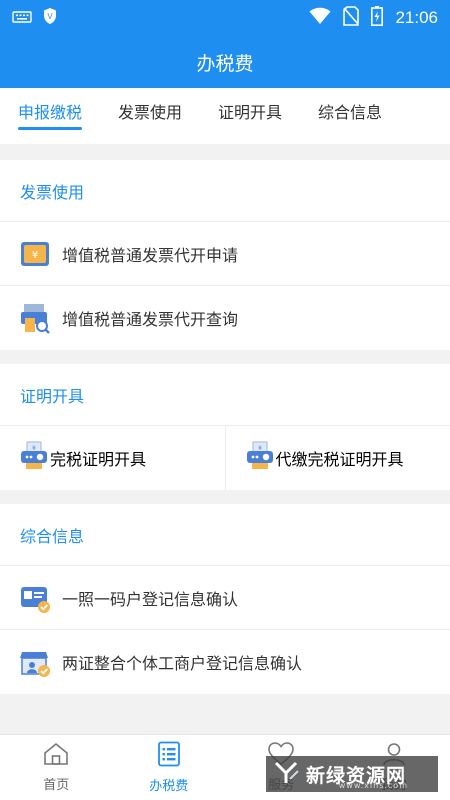  I want to click on license-confirm-icon, so click(35, 598).